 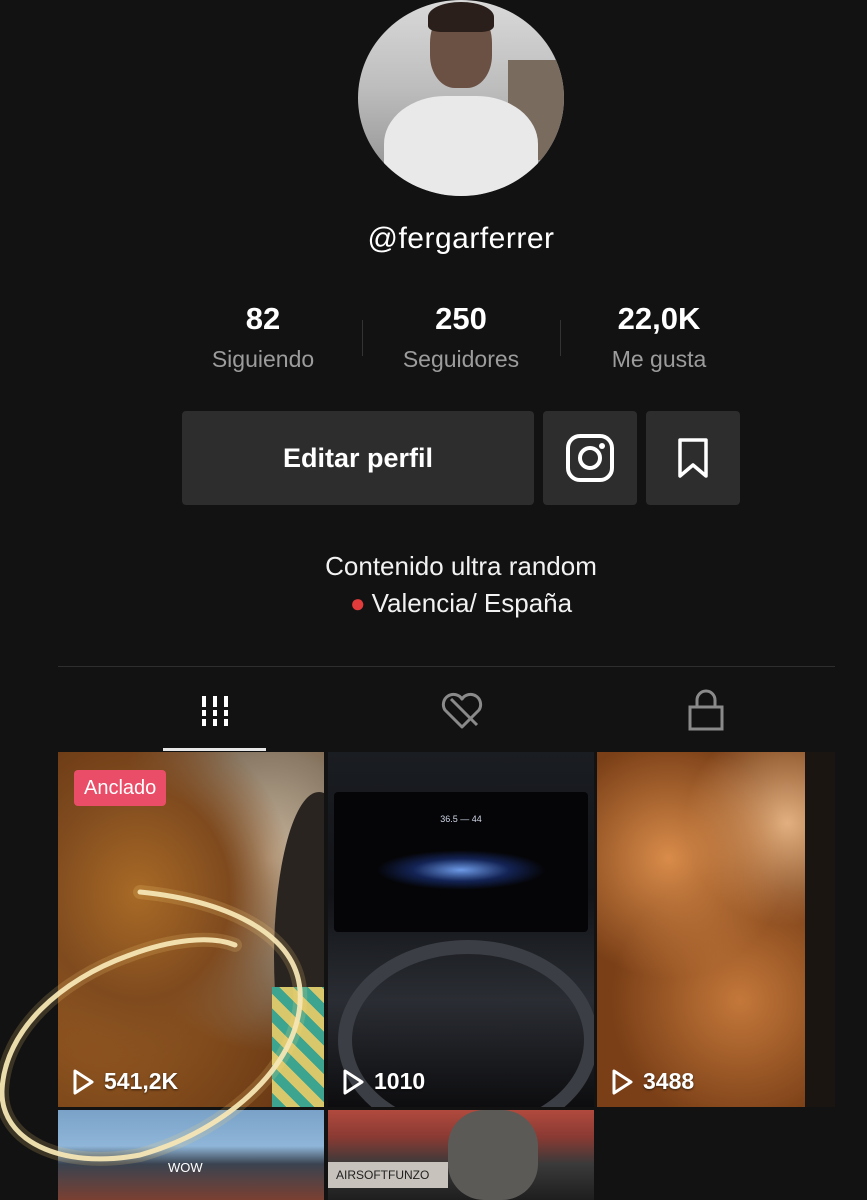 I want to click on tab-videos, so click(x=215, y=711).